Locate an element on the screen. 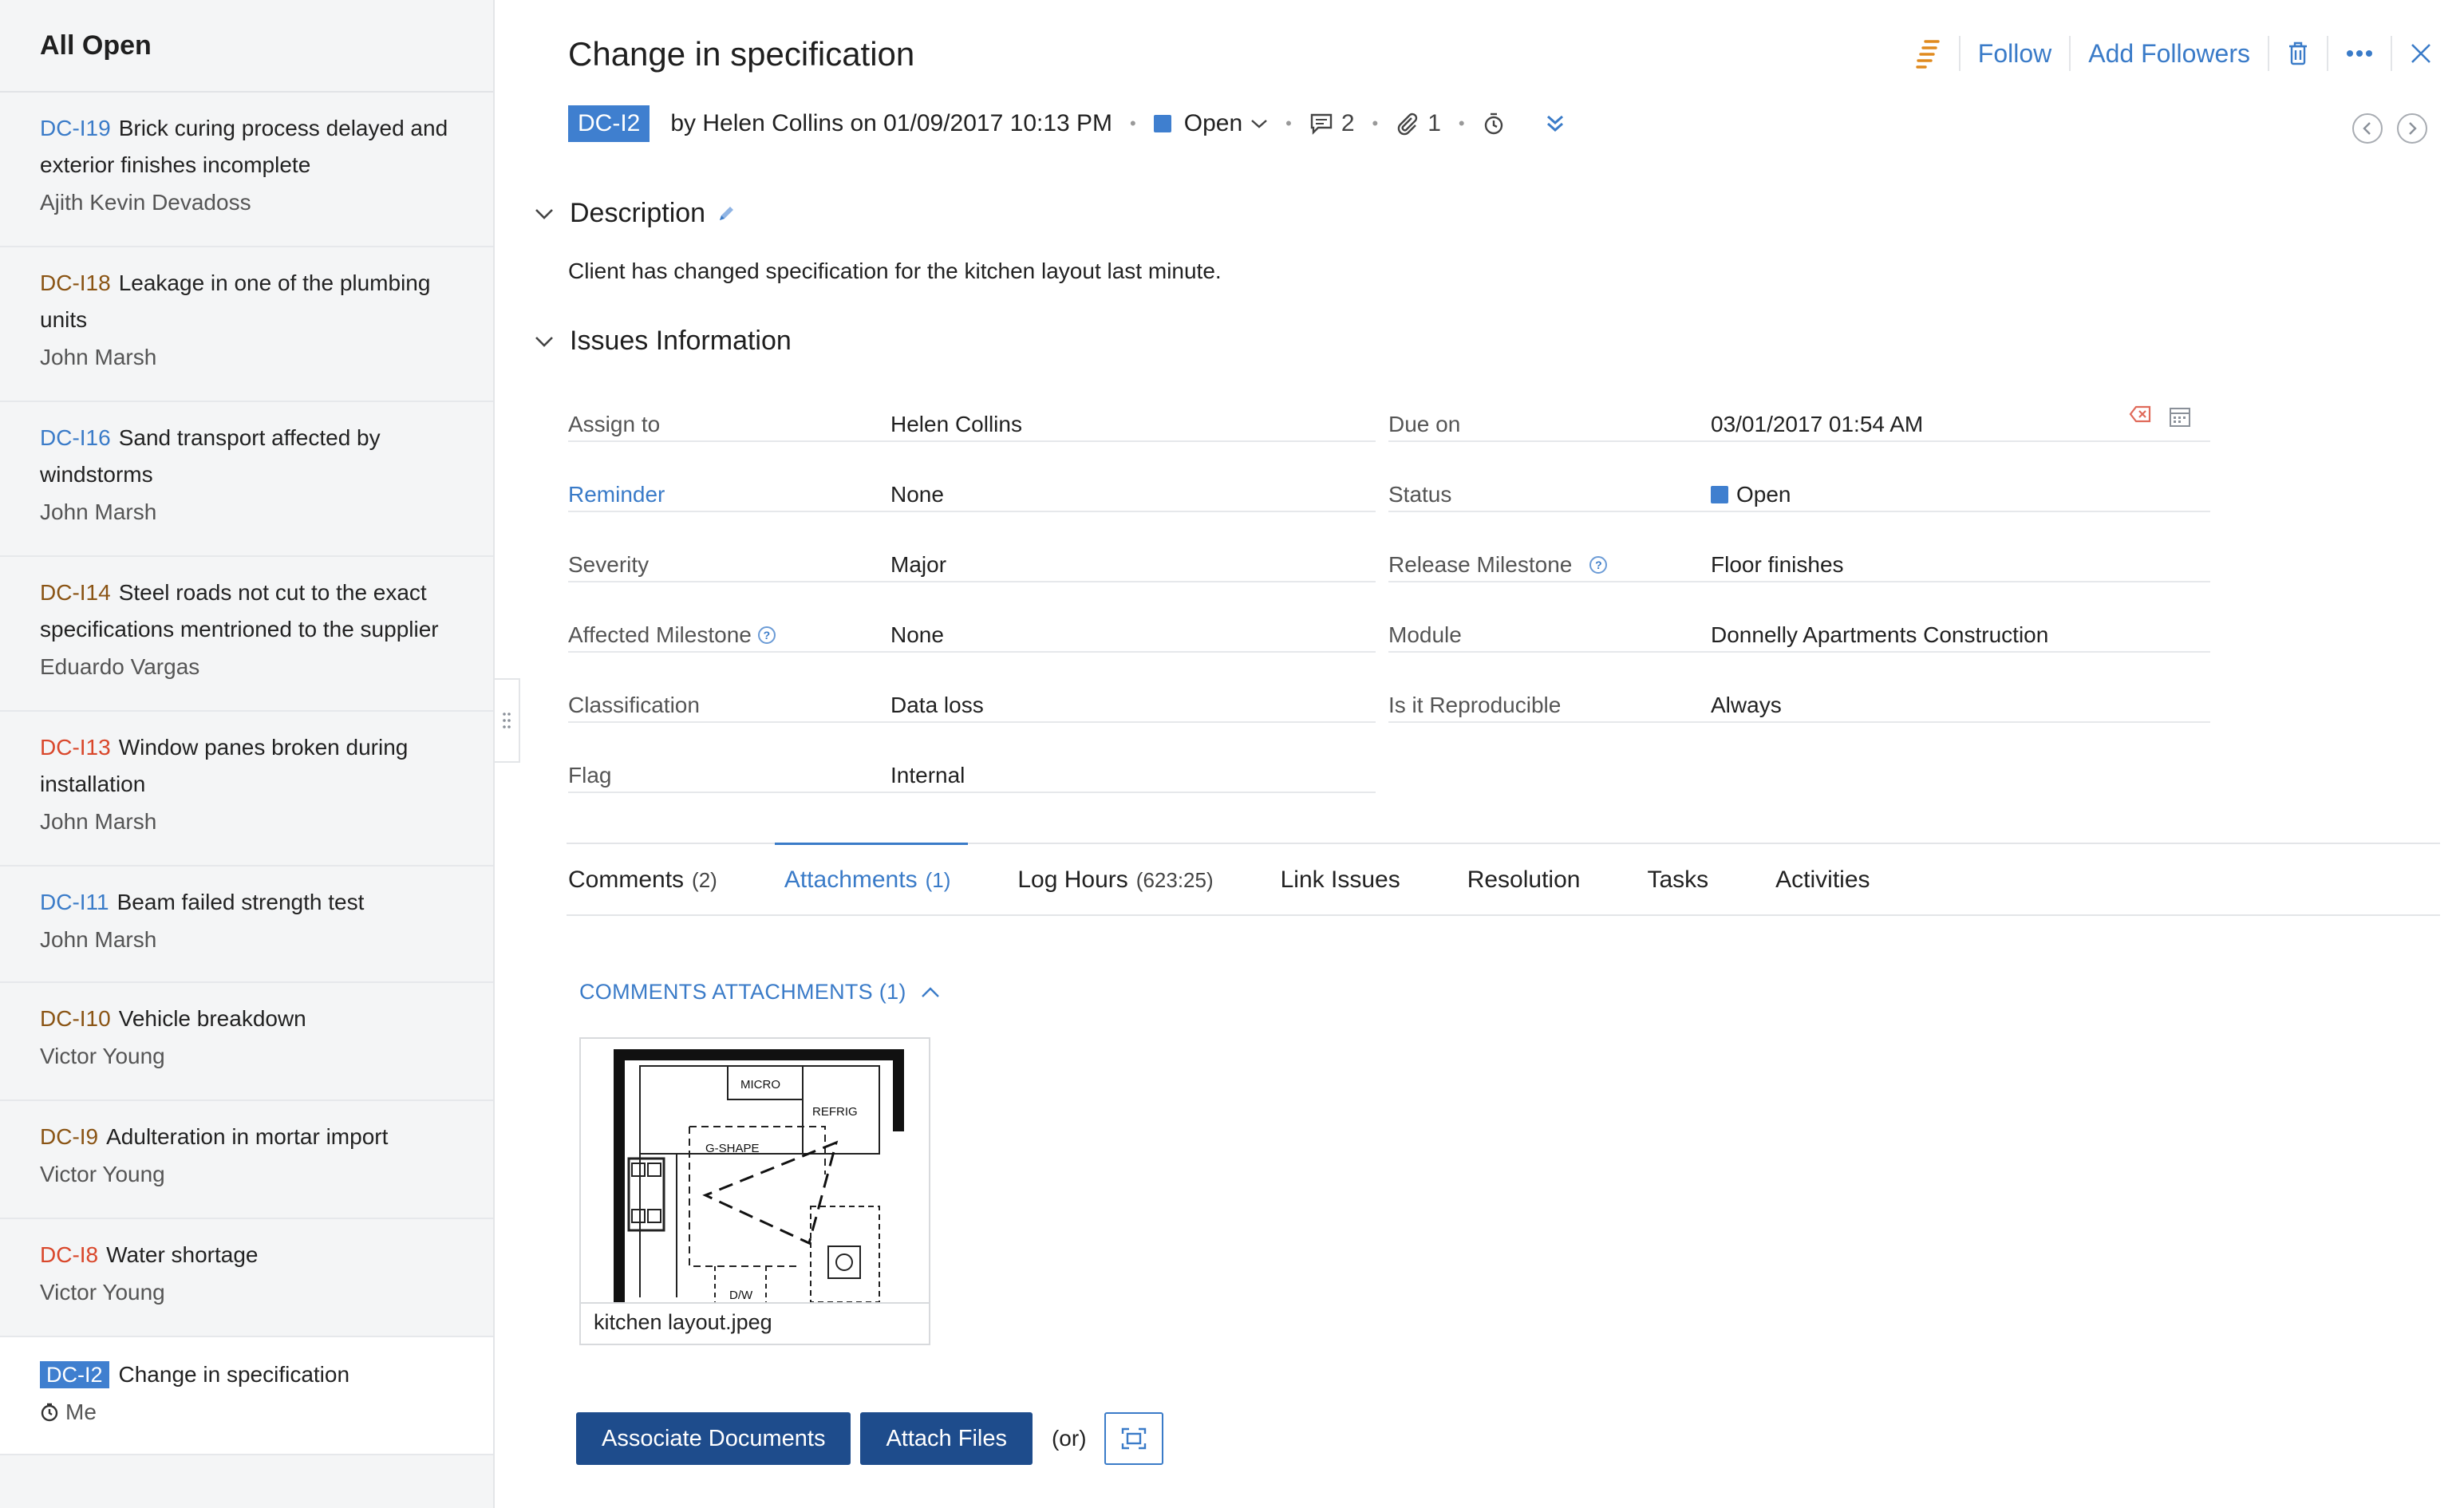 This screenshot has width=2464, height=1508. field-label: Release Milestone is located at coordinates (1480, 564).